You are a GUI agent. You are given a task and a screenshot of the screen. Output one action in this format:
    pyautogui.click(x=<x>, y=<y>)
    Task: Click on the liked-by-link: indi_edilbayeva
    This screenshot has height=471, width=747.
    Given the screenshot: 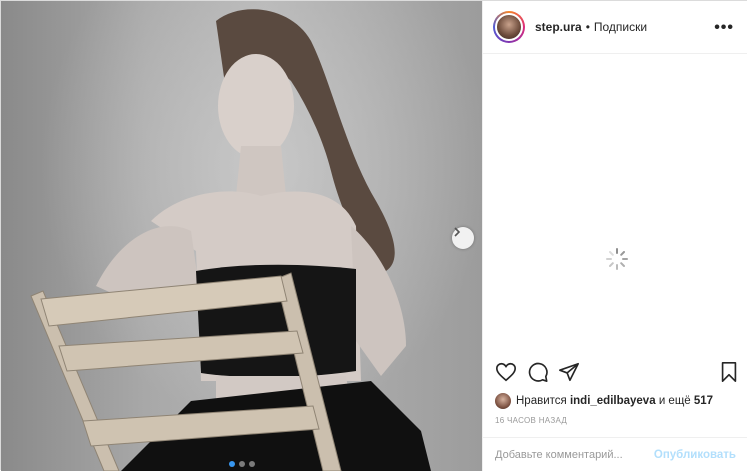 What is the action you would take?
    pyautogui.click(x=613, y=401)
    